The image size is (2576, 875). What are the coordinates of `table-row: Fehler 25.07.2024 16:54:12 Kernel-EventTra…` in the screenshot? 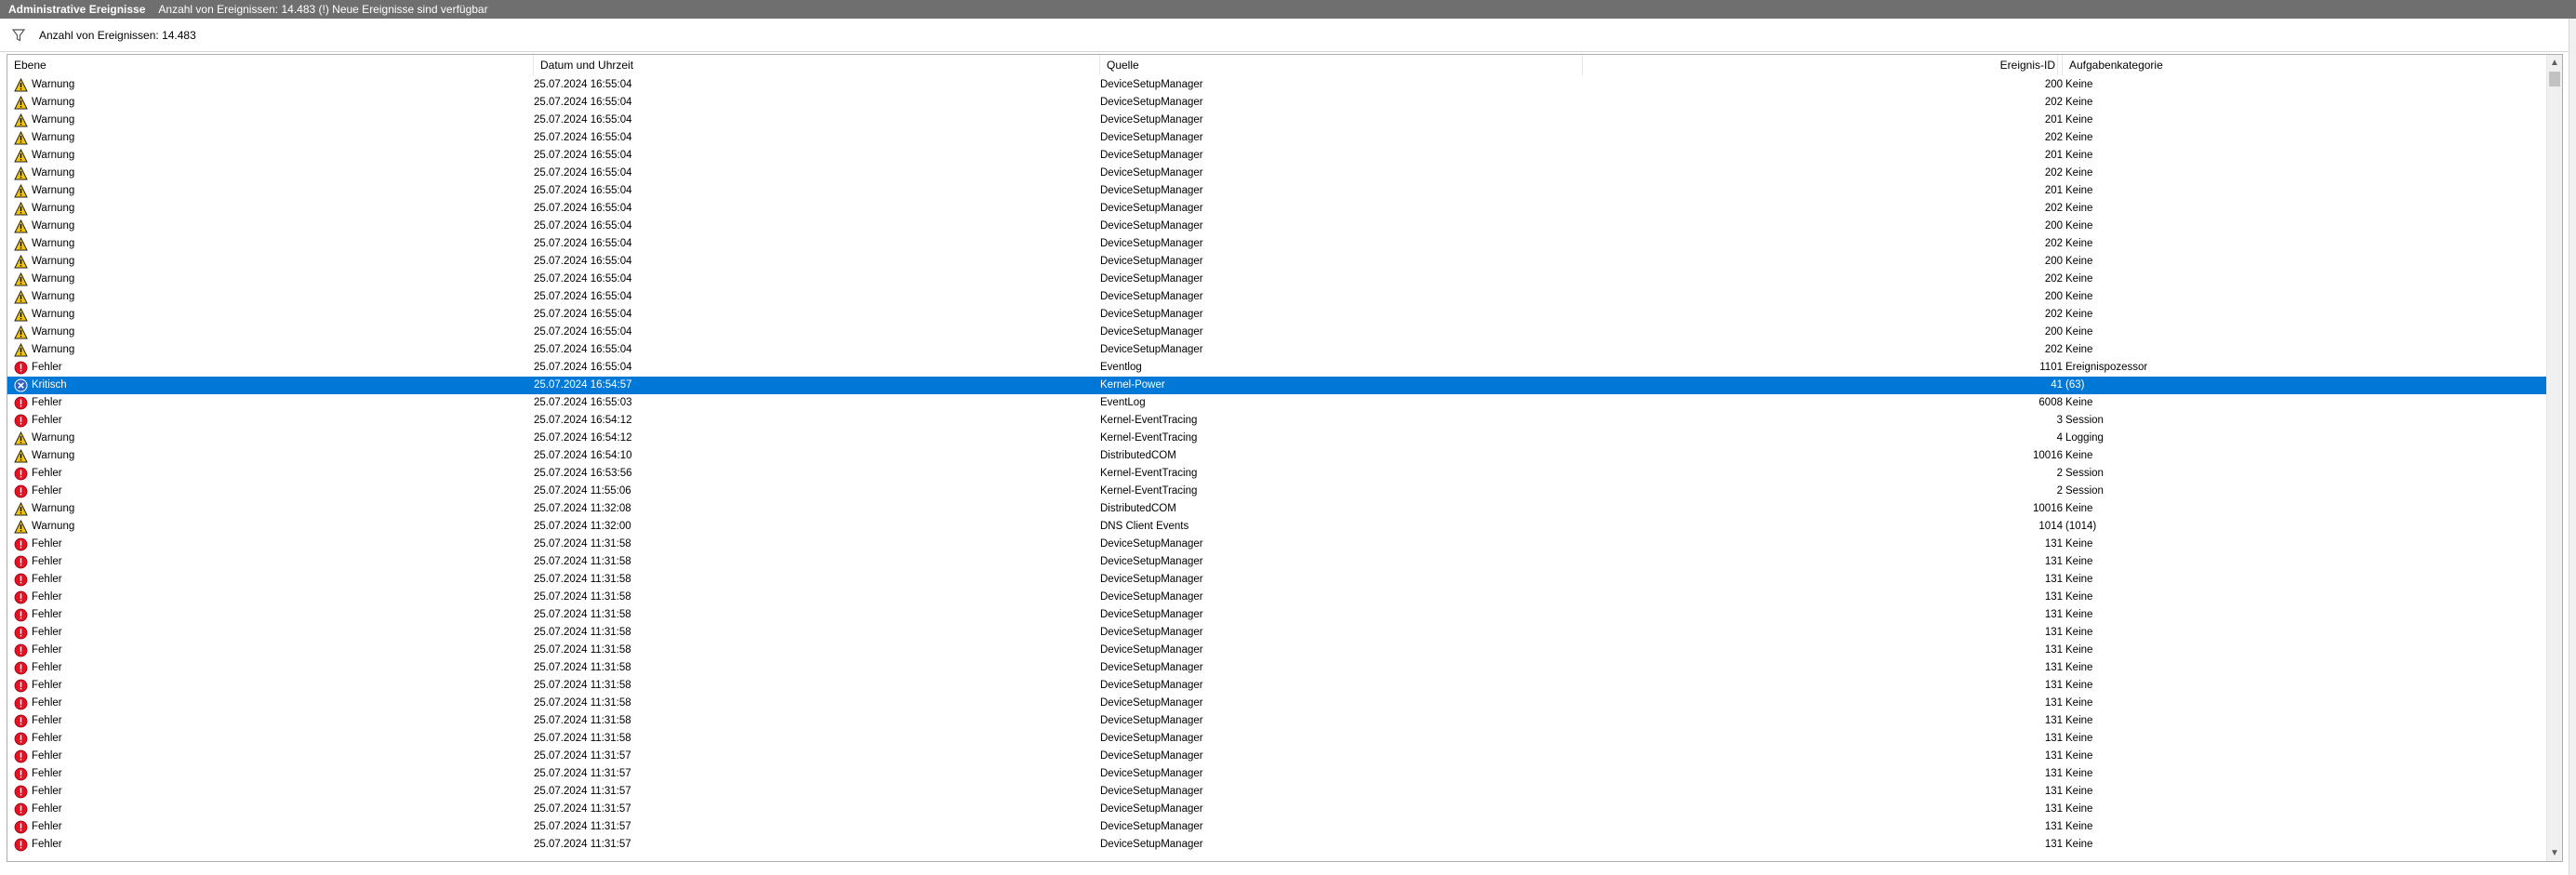 It's located at (1276, 421).